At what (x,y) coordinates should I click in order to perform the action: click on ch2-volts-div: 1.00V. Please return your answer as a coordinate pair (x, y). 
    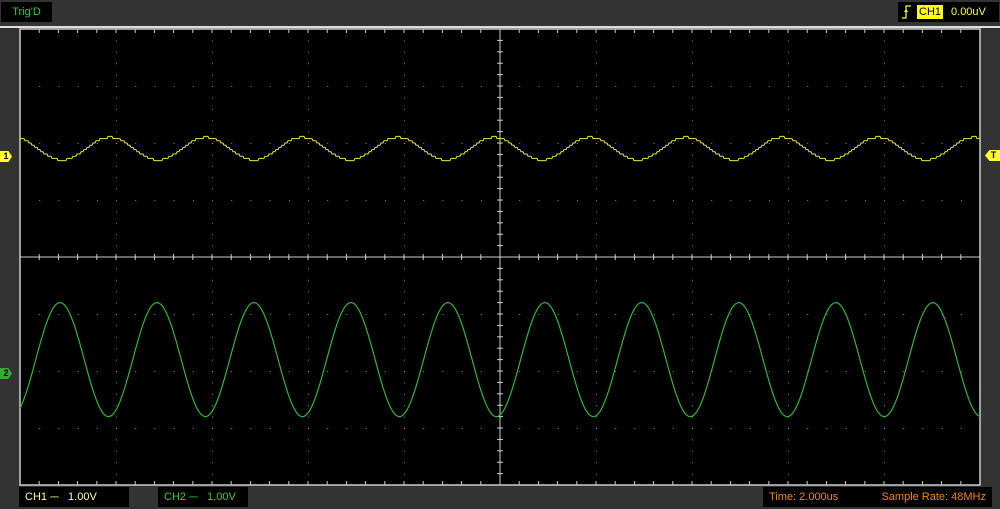
    Looking at the image, I should click on (221, 497).